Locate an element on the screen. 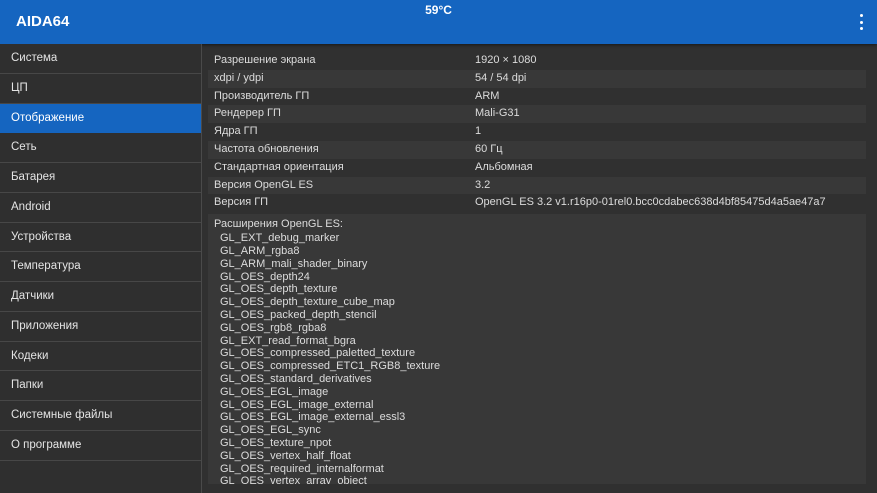  row-value: 1920 × 1080 is located at coordinates (506, 60).